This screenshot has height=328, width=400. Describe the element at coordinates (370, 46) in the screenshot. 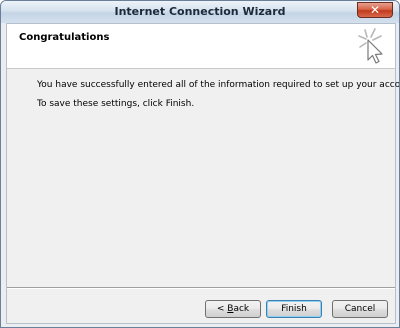

I see `wizard-sparkle-cursor-icon` at that location.